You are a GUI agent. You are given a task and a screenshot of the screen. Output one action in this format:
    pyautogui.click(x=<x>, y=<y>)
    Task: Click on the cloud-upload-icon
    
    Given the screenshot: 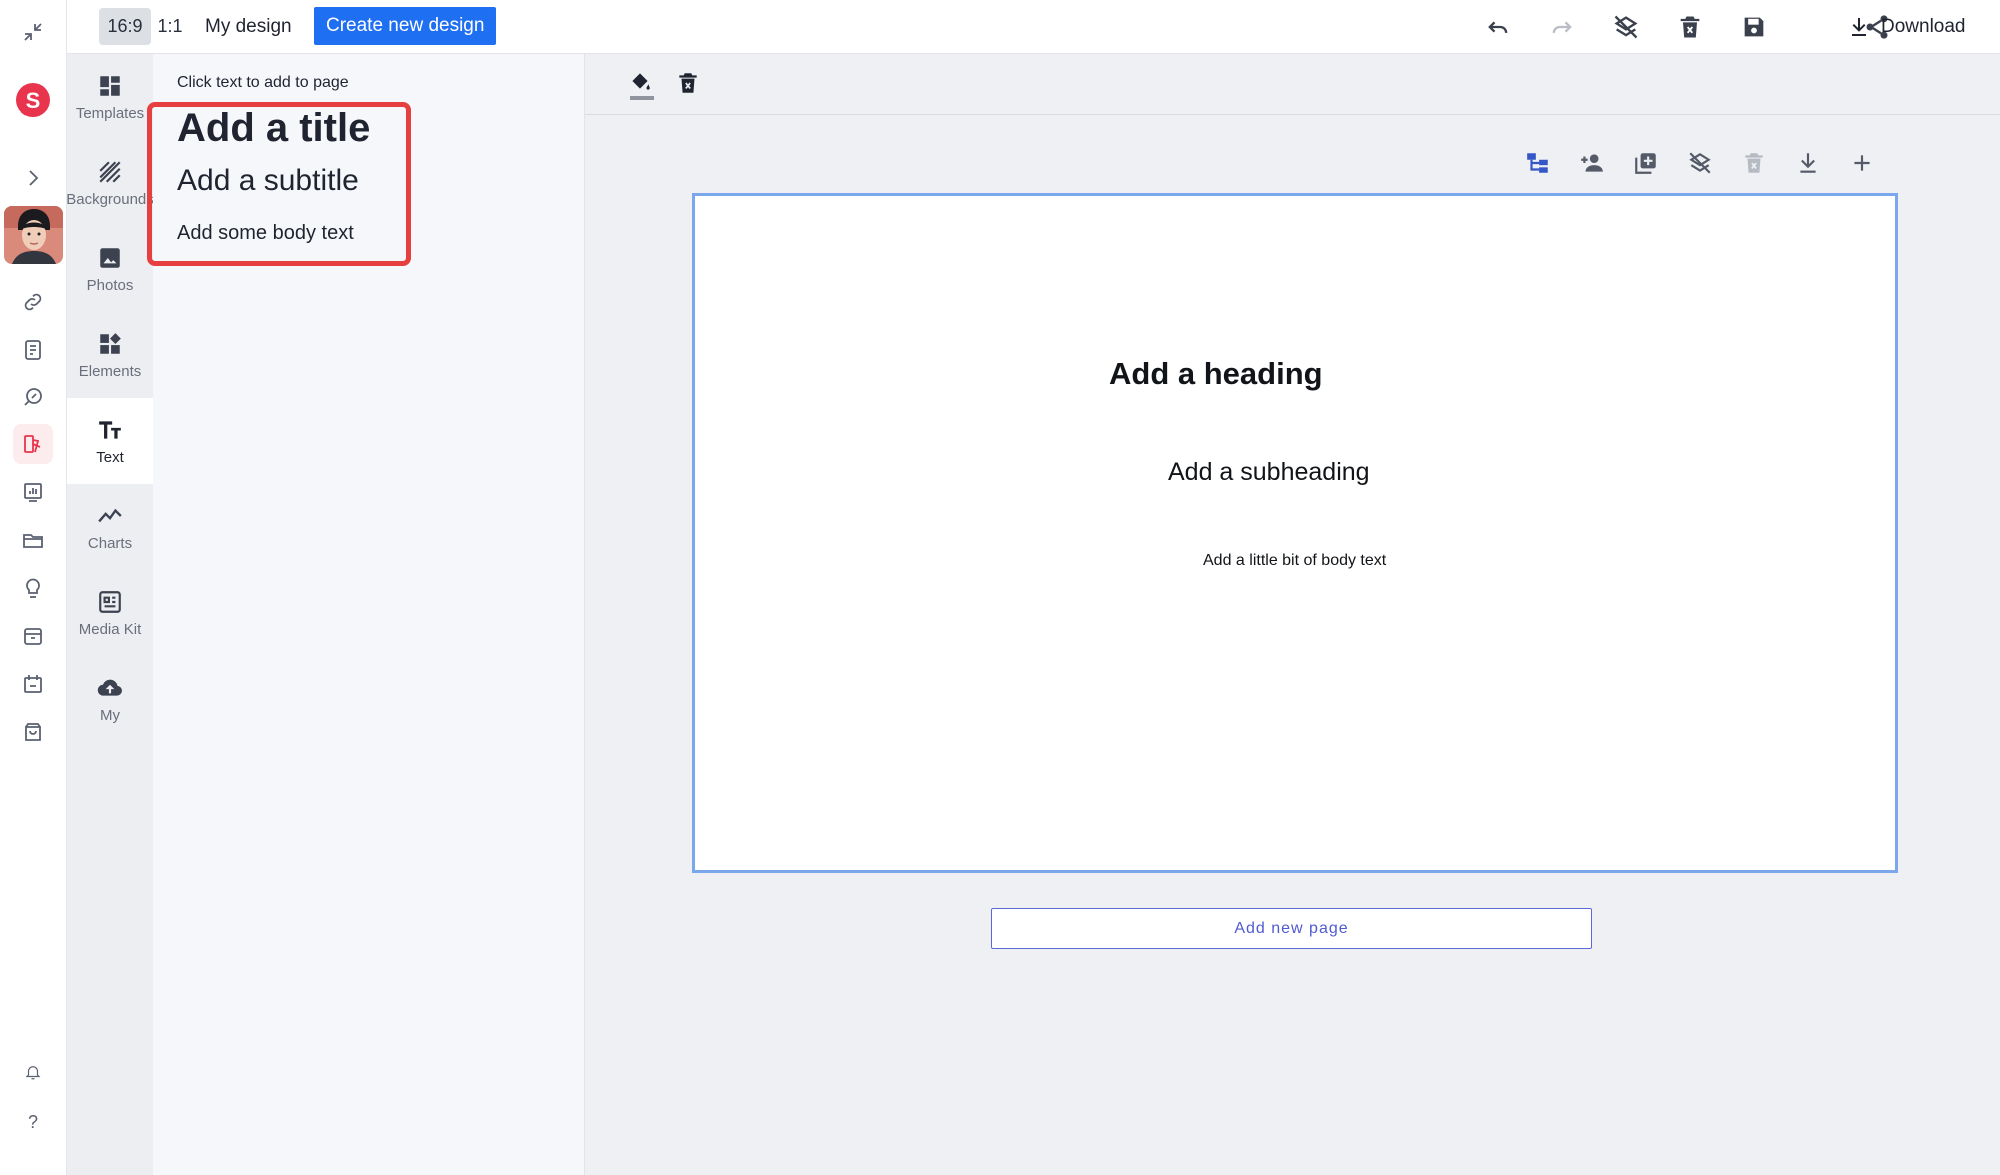 What is the action you would take?
    pyautogui.click(x=110, y=688)
    